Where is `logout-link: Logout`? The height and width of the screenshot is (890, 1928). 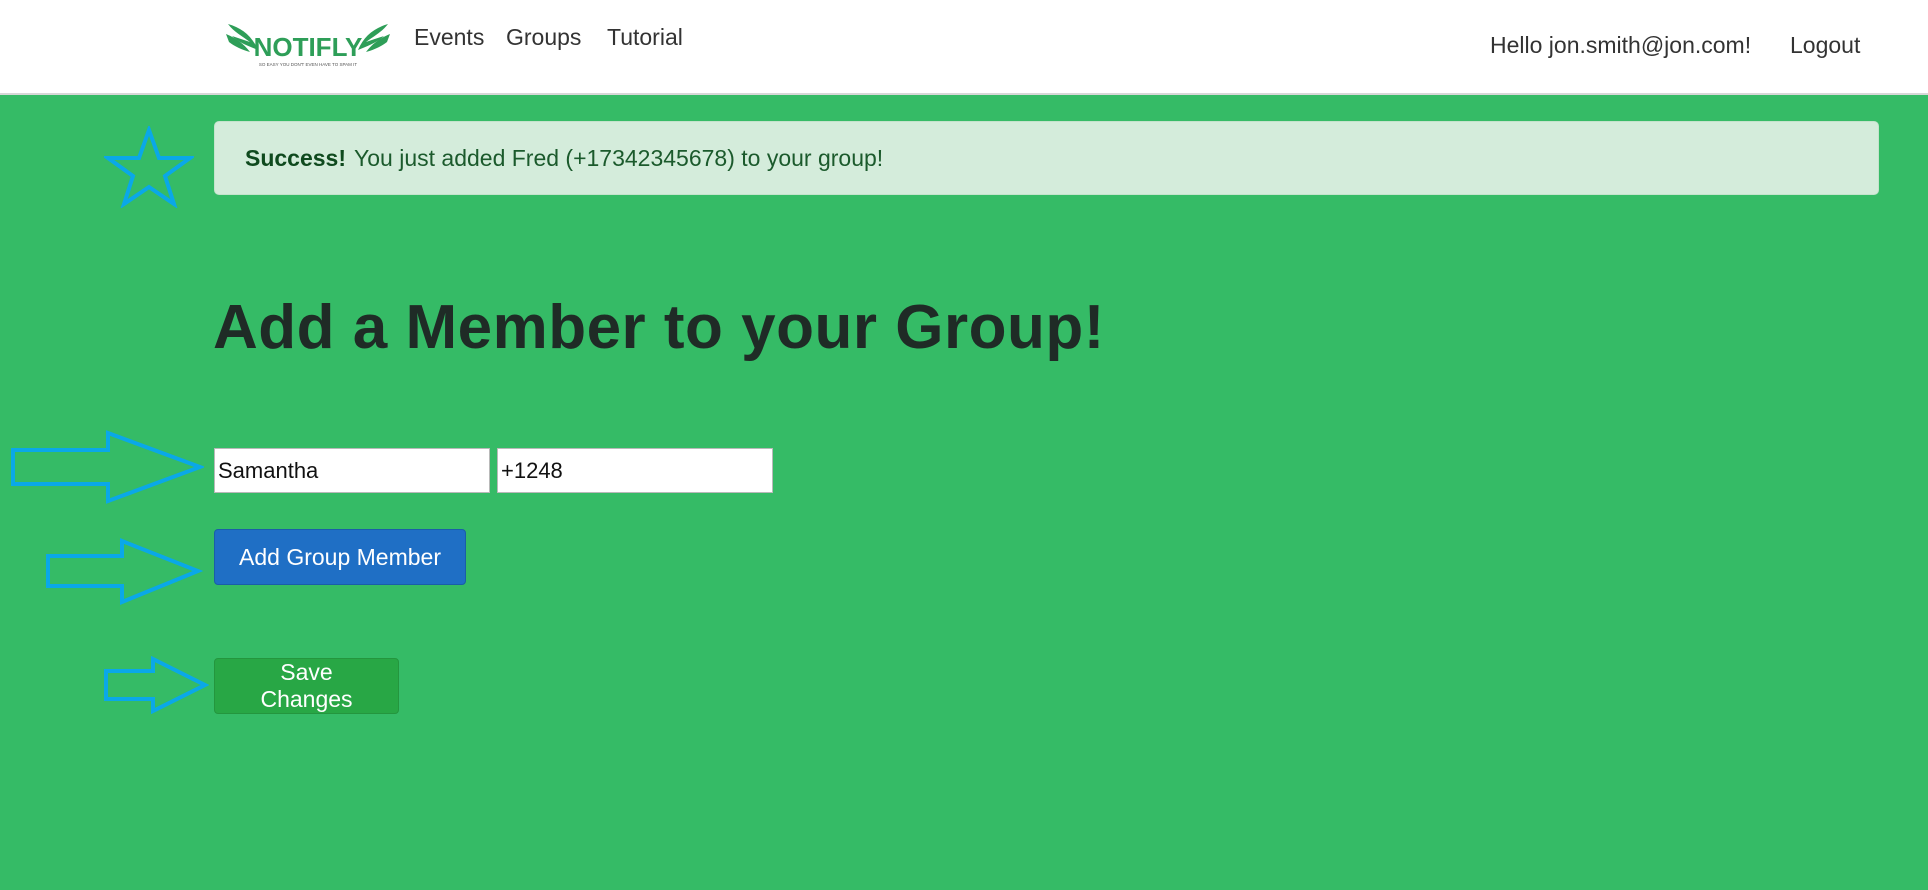
logout-link: Logout is located at coordinates (1825, 45).